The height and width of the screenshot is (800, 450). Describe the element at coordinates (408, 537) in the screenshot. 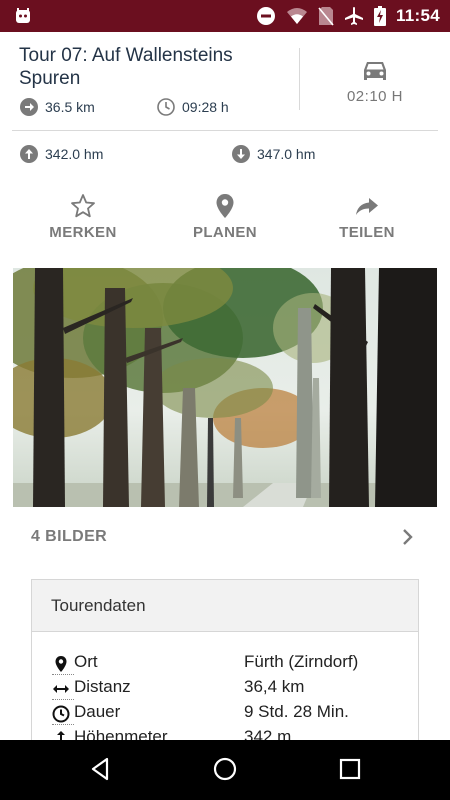

I see `chevron-right-icon` at that location.